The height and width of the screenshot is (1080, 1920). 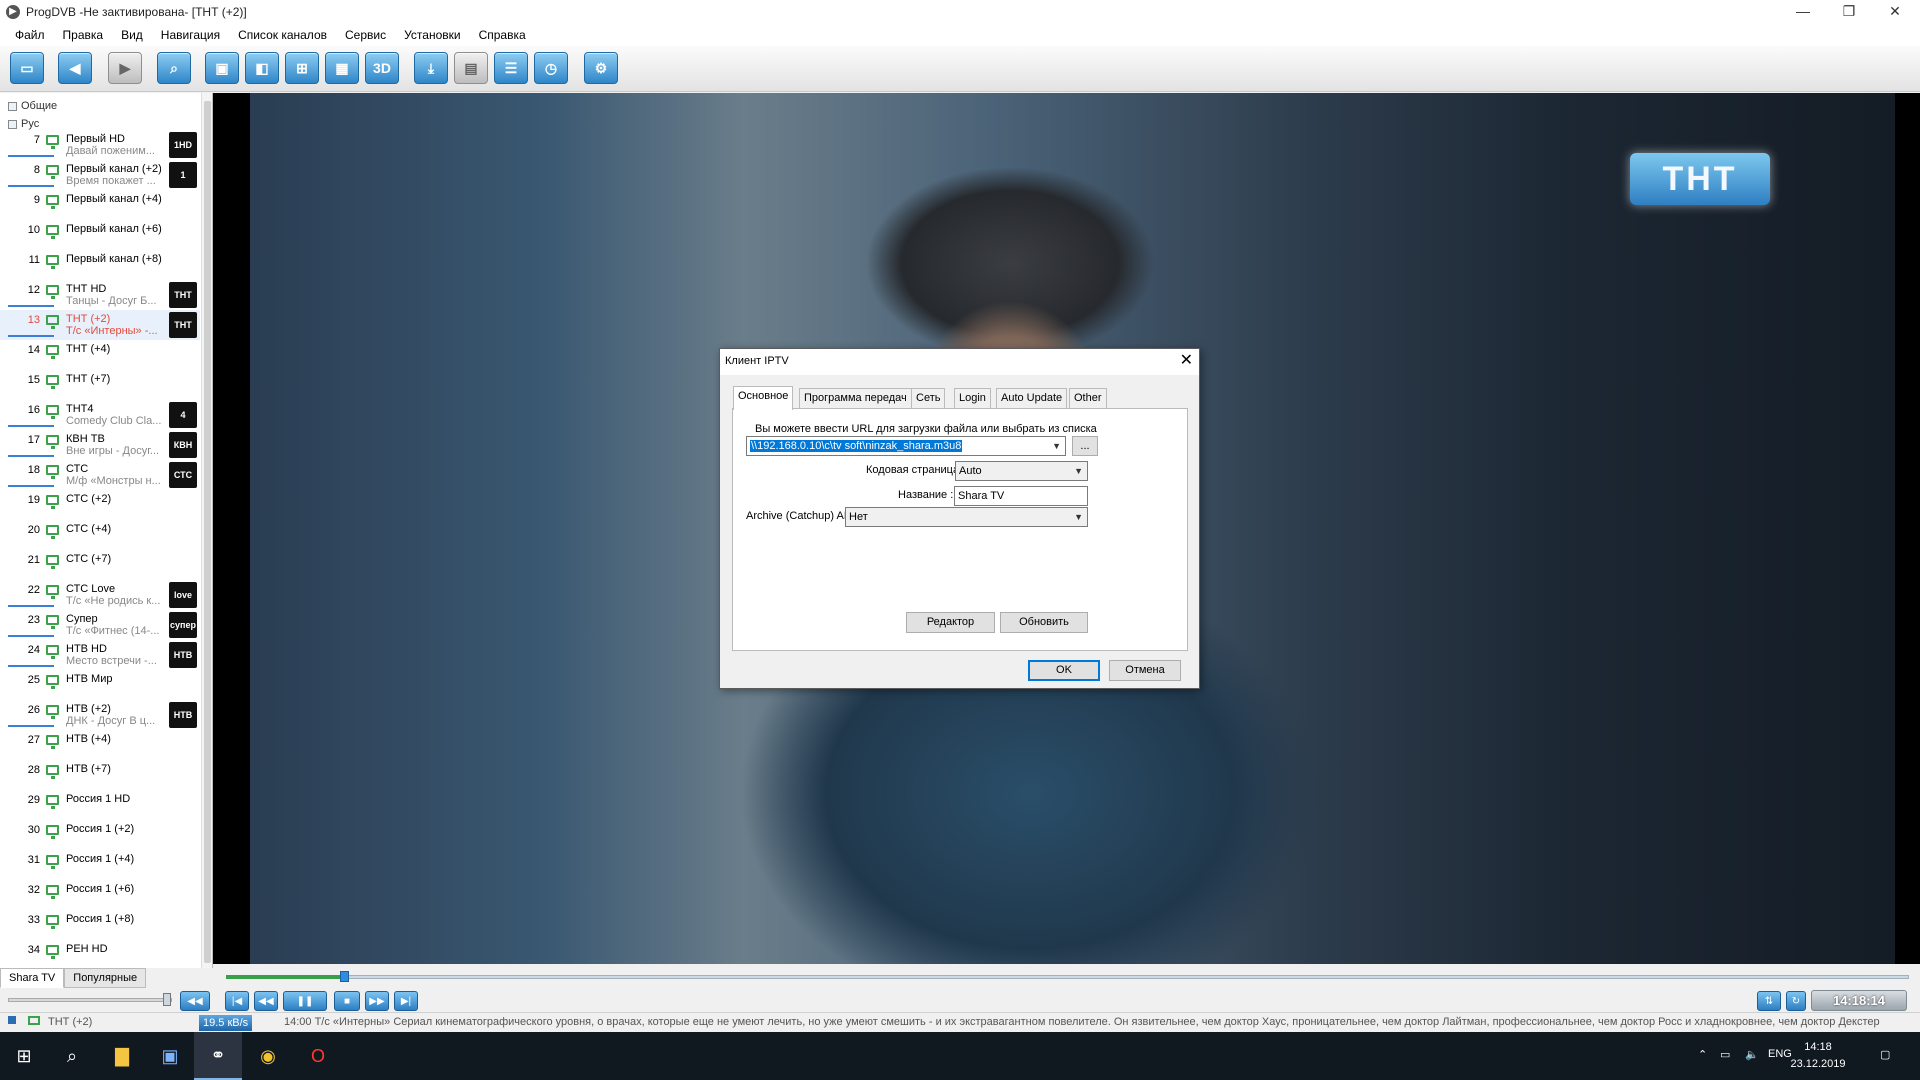 I want to click on skip-end-icon: ▶|, so click(x=406, y=1001).